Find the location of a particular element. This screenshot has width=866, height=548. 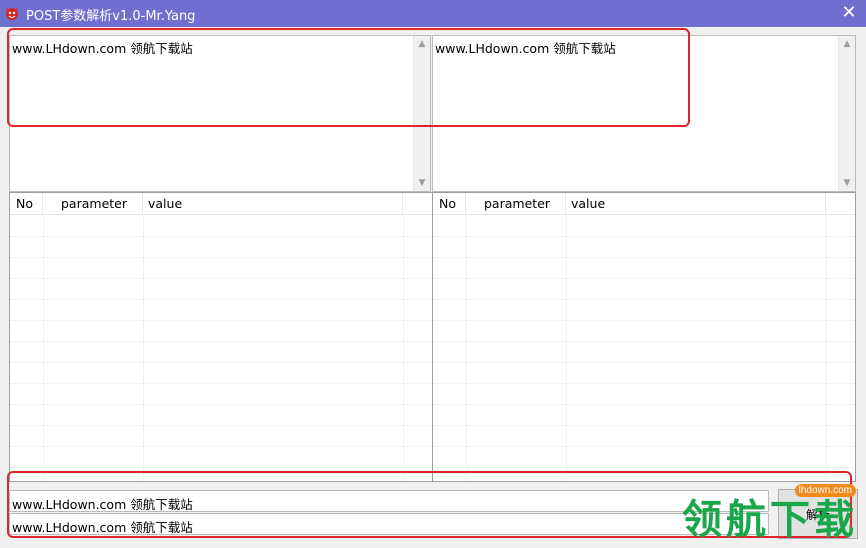

close-icon: ✕ is located at coordinates (849, 13).